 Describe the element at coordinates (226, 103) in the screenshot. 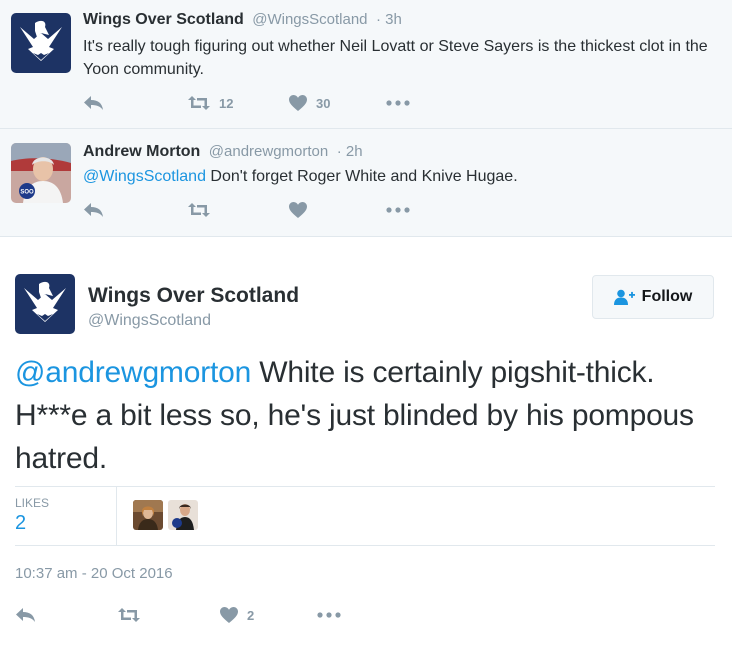

I see `retweet-count: 12` at that location.